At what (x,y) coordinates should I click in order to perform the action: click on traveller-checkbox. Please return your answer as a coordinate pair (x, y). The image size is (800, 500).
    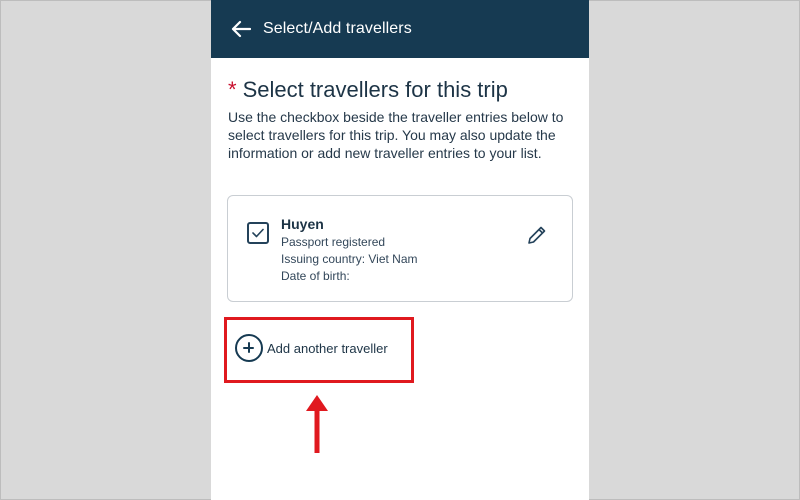
    Looking at the image, I should click on (258, 233).